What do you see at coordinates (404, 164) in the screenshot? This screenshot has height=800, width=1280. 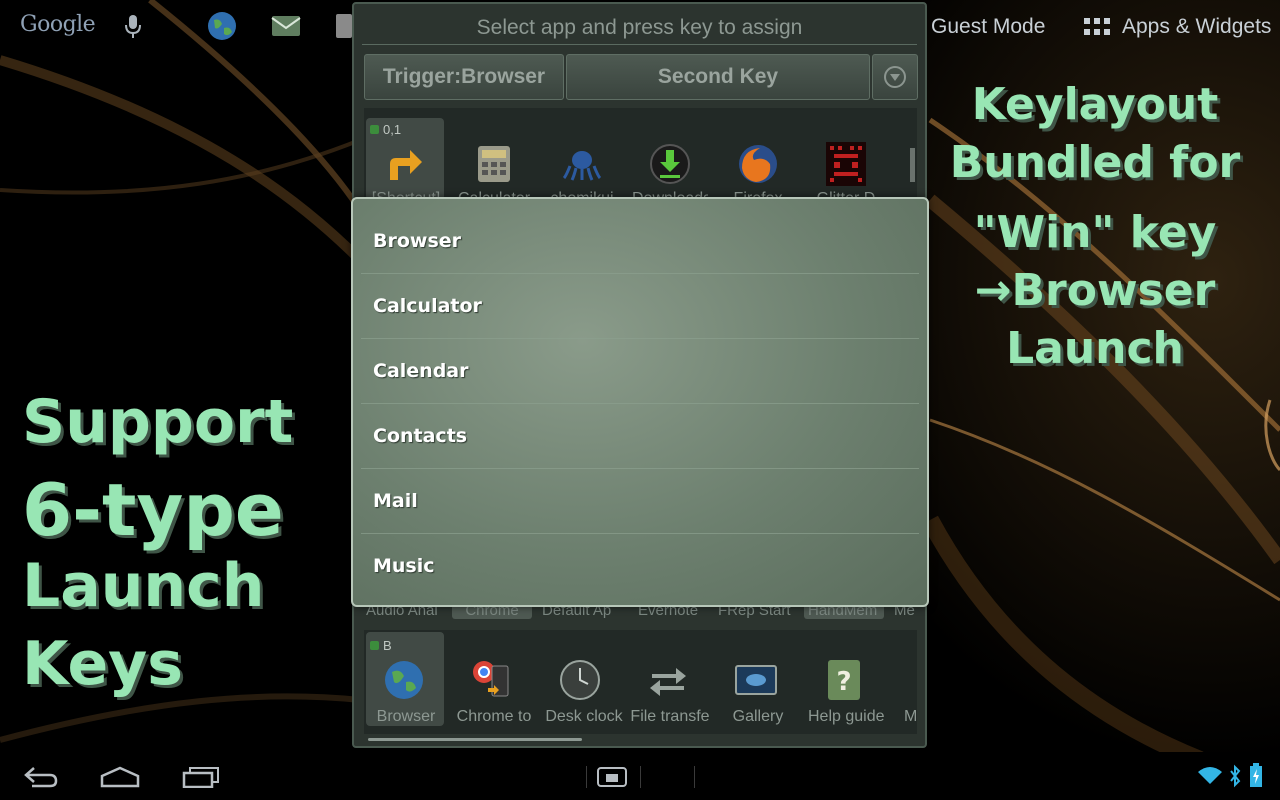 I see `shortcut-arrow-icon` at bounding box center [404, 164].